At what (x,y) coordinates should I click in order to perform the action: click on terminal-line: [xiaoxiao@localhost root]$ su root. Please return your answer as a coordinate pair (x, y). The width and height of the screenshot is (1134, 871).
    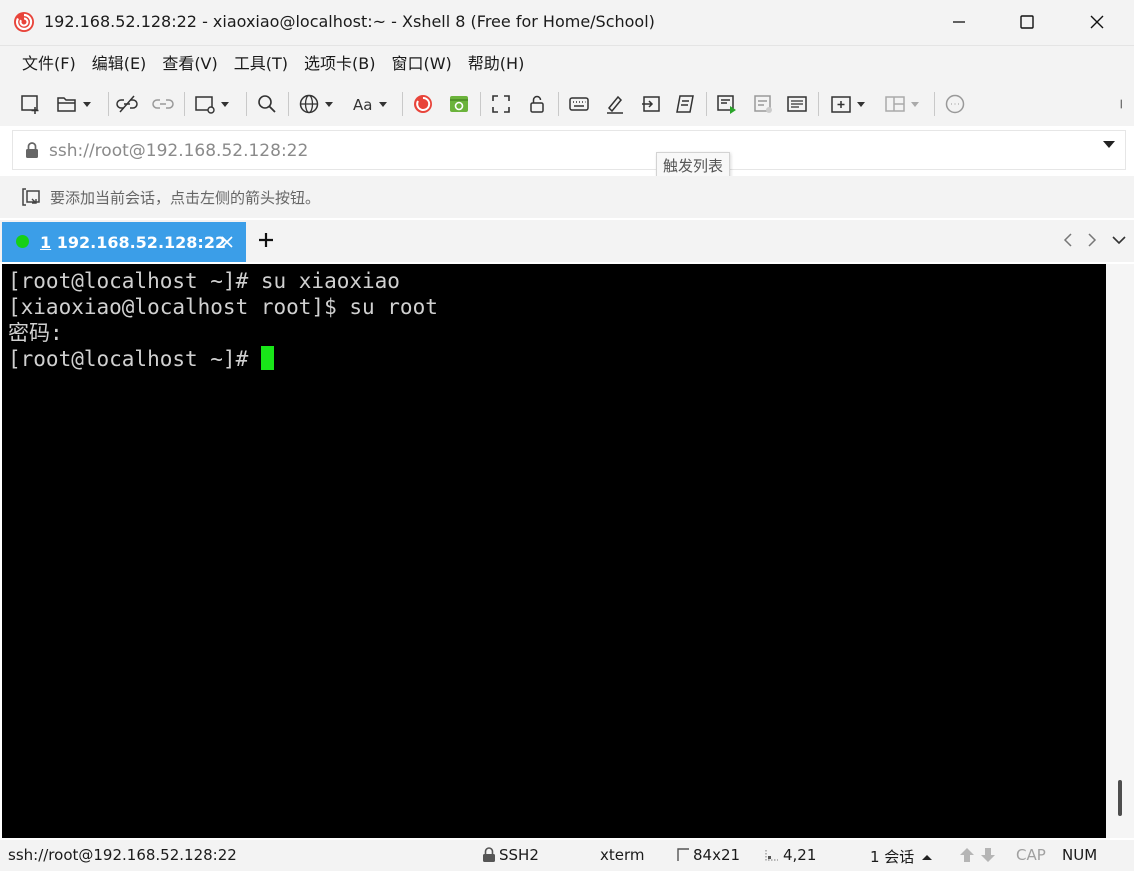
    Looking at the image, I should click on (223, 307).